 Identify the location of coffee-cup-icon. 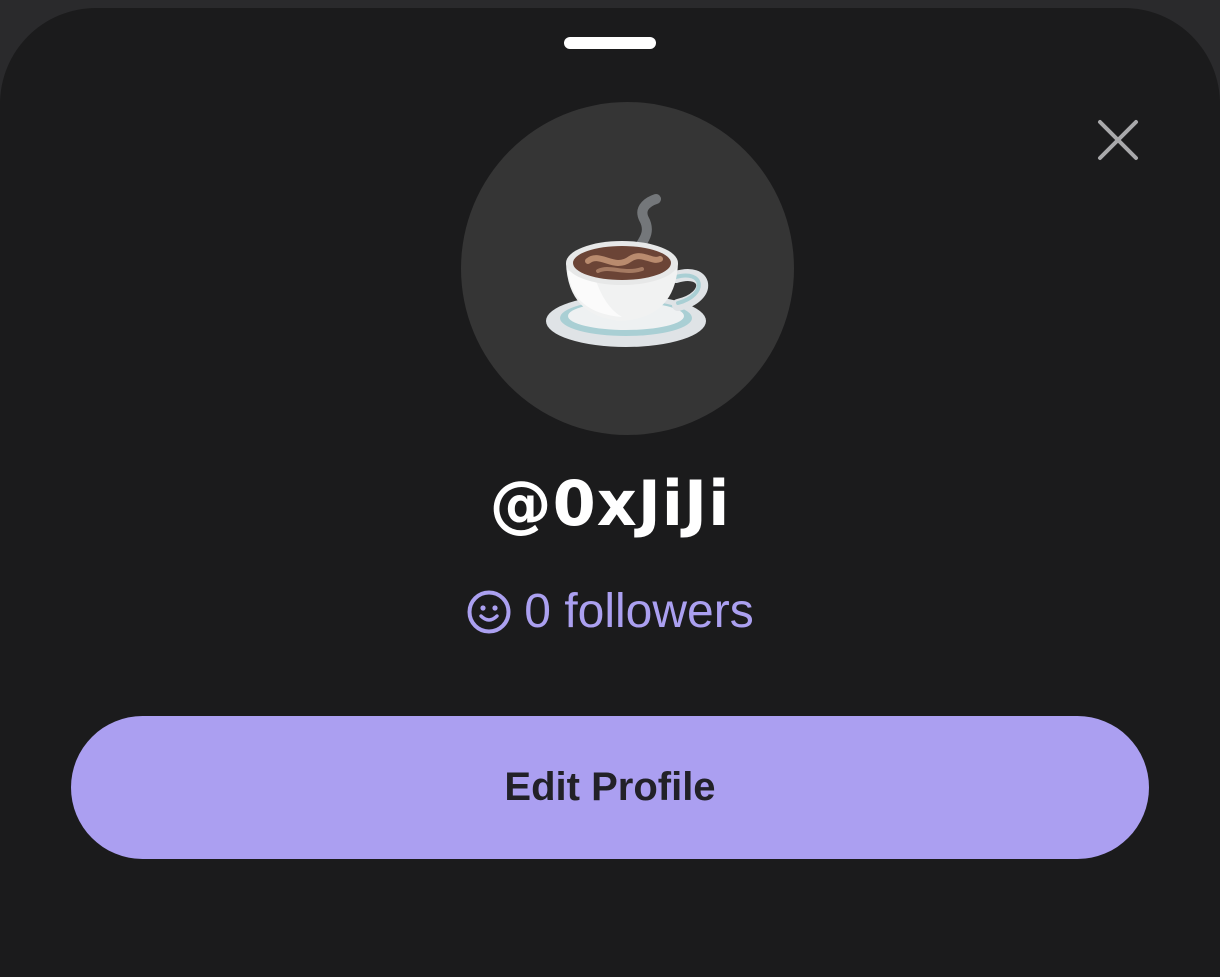
(626, 270).